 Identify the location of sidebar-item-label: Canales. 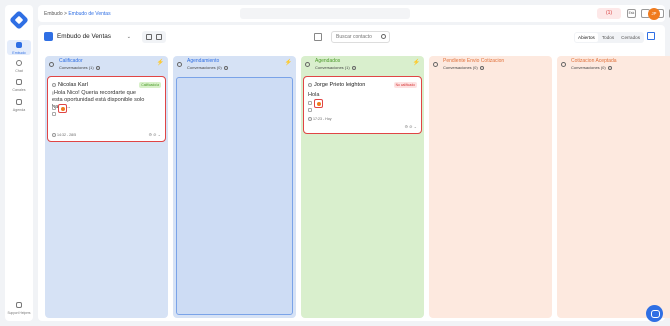
(19, 90).